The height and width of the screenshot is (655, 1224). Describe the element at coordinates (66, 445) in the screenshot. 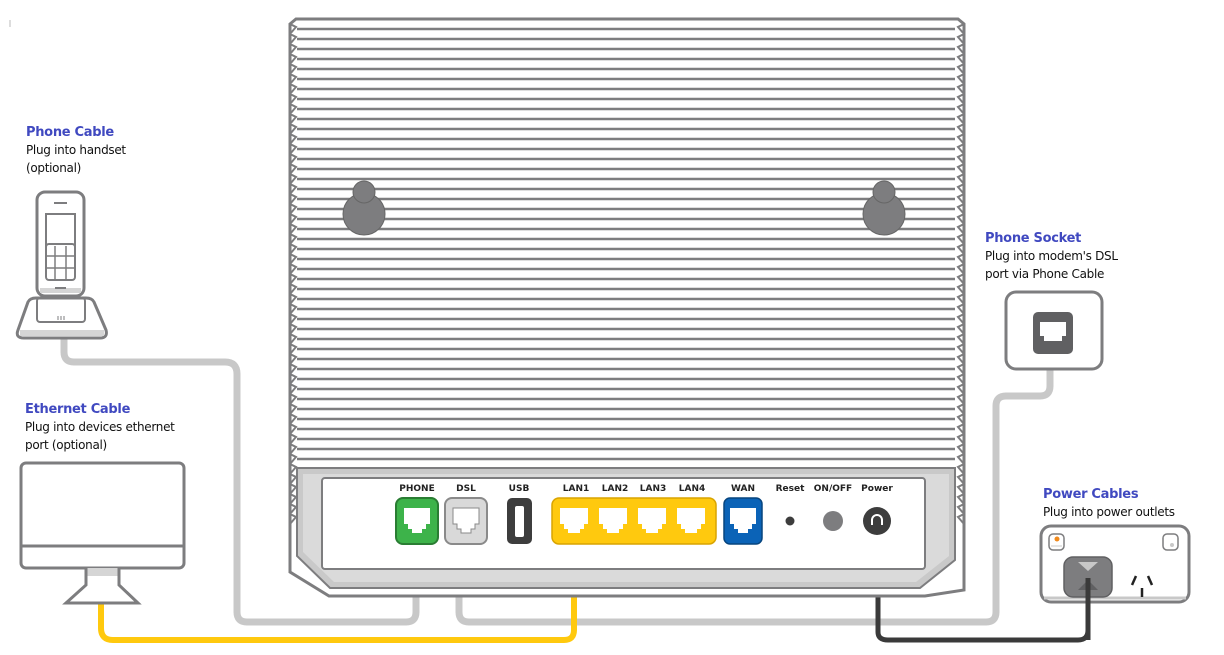

I see `caption-line: port (optional)` at that location.